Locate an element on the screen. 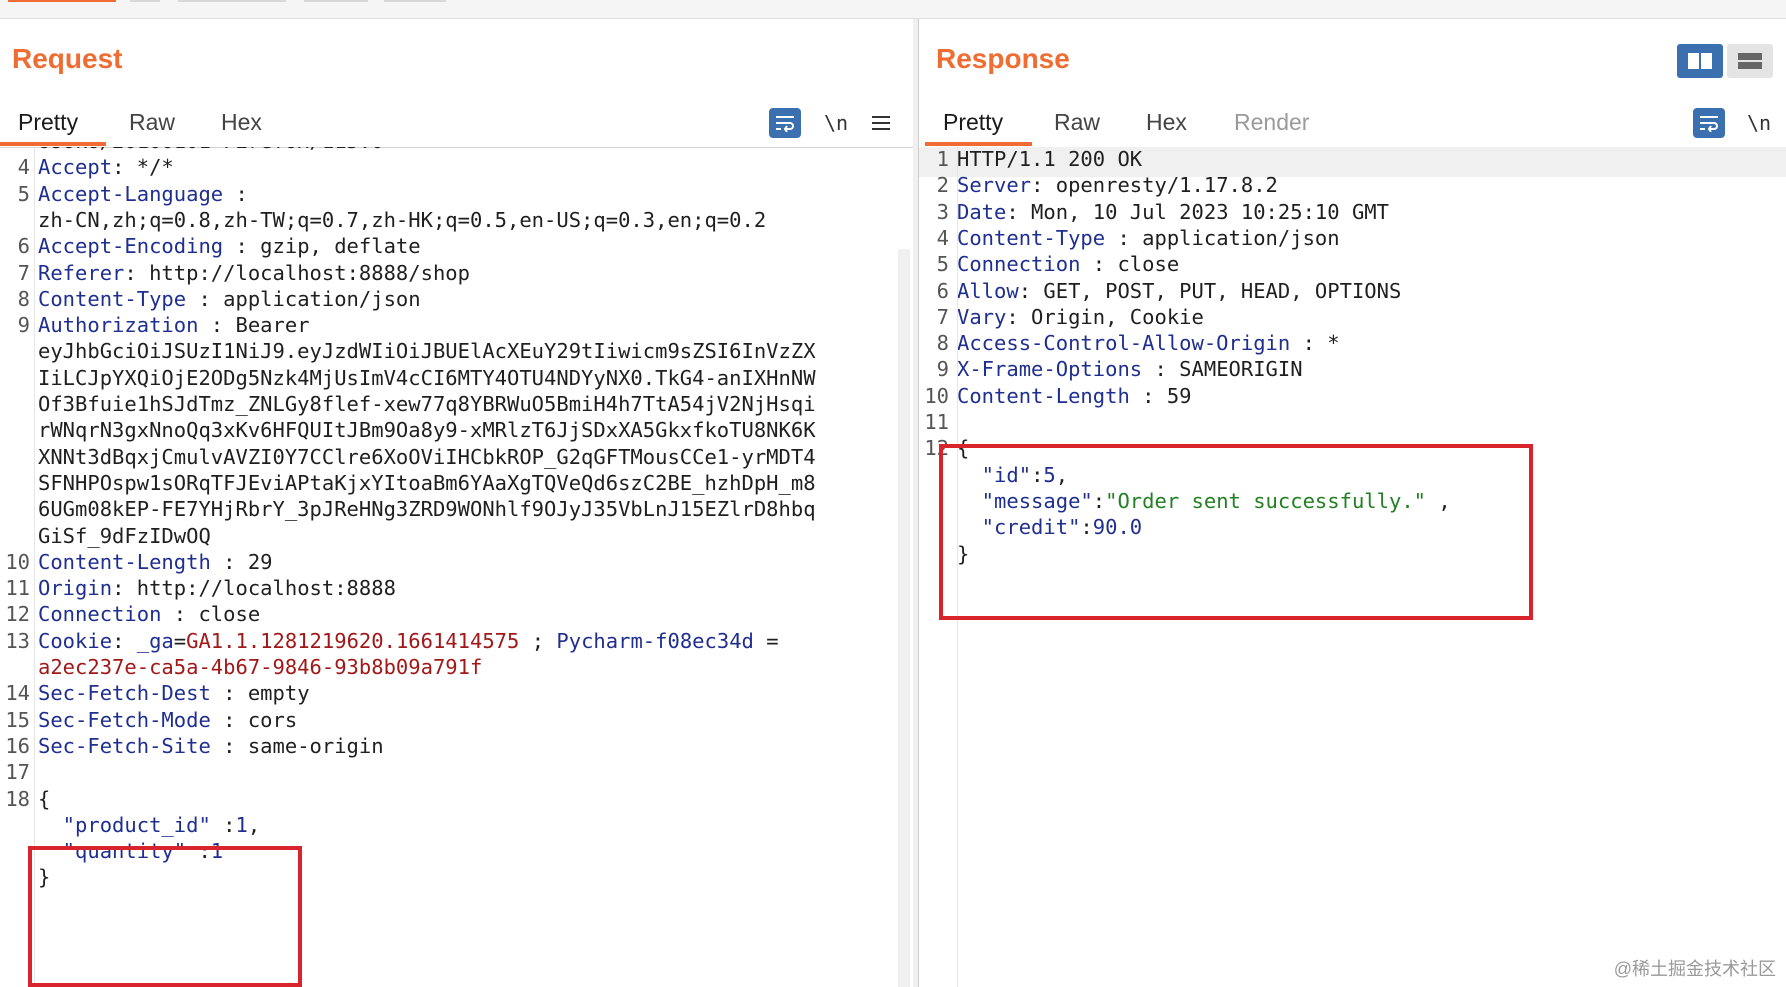 The height and width of the screenshot is (987, 1786). code-token: , is located at coordinates (254, 824).